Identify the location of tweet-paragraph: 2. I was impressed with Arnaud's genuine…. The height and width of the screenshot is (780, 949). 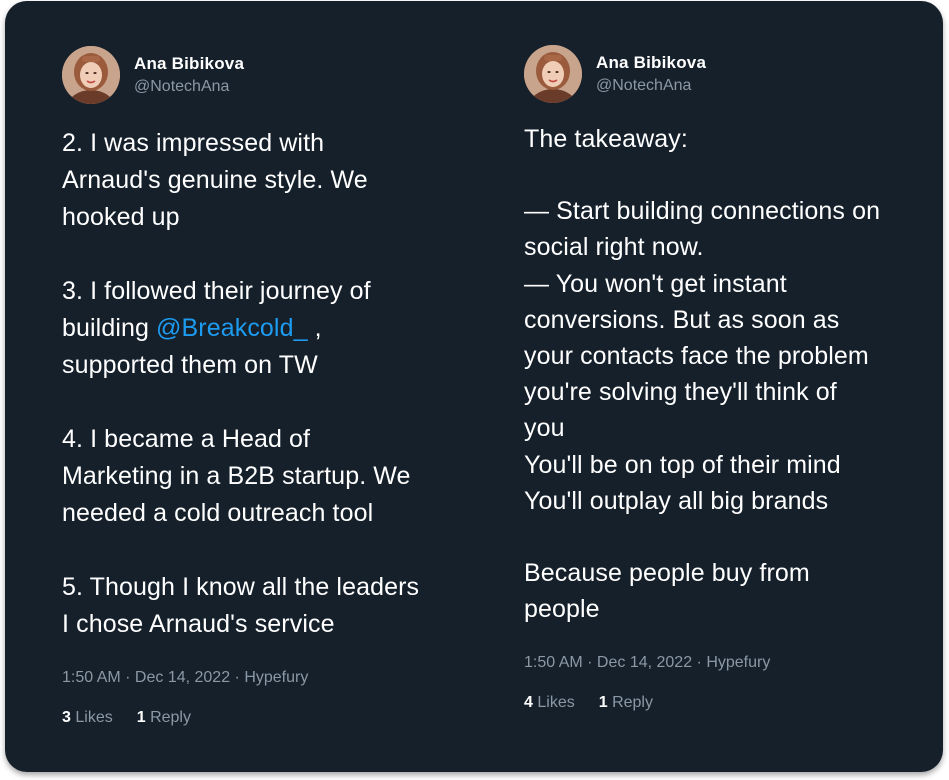
(272, 180).